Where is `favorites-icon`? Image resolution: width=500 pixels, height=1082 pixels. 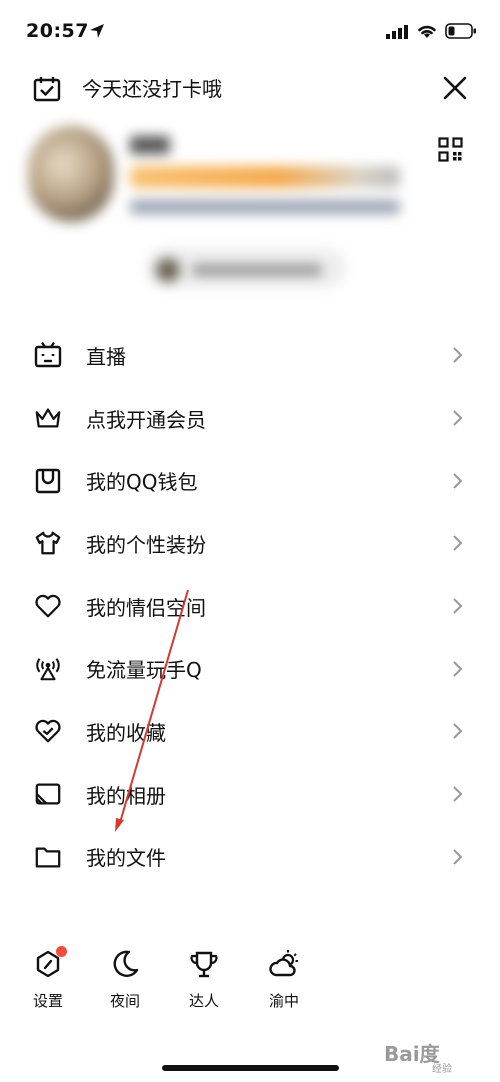 favorites-icon is located at coordinates (48, 731).